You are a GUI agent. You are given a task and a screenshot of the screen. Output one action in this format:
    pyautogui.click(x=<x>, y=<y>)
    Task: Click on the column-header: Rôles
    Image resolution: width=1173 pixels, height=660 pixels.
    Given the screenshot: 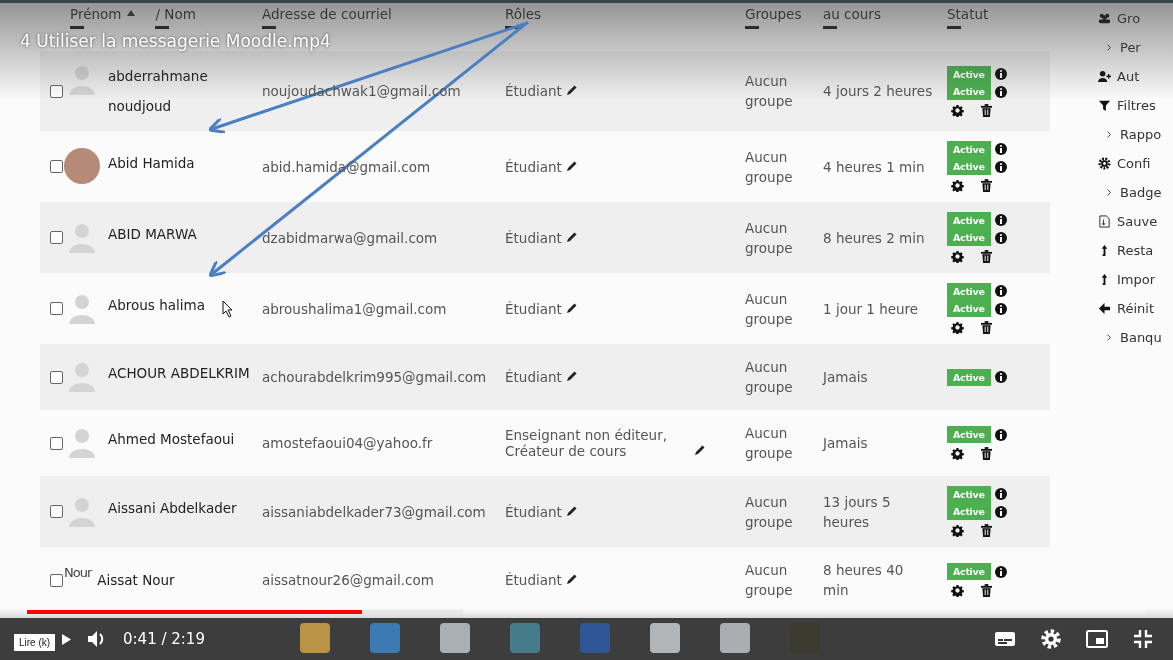 What is the action you would take?
    pyautogui.click(x=523, y=17)
    